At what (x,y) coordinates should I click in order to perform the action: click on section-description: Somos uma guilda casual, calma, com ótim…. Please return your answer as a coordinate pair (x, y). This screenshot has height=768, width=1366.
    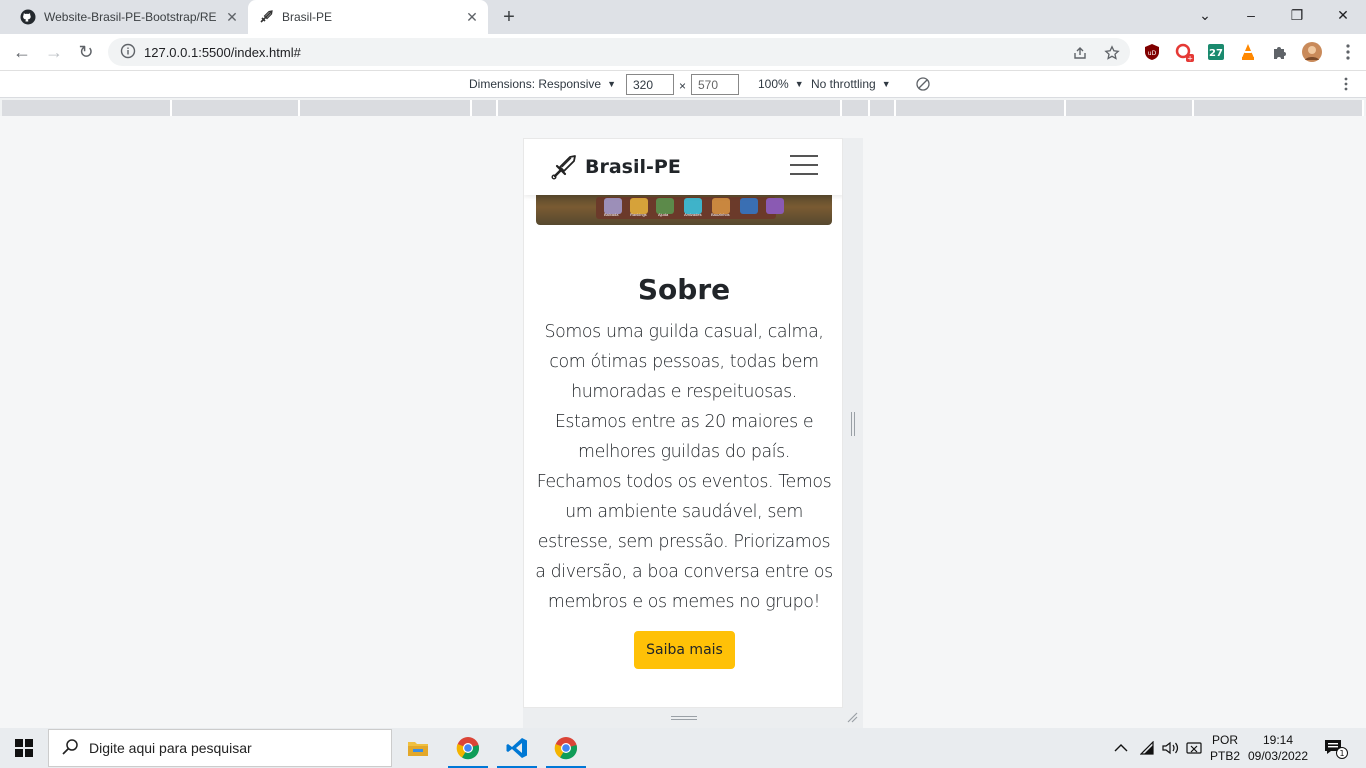
    Looking at the image, I should click on (684, 467).